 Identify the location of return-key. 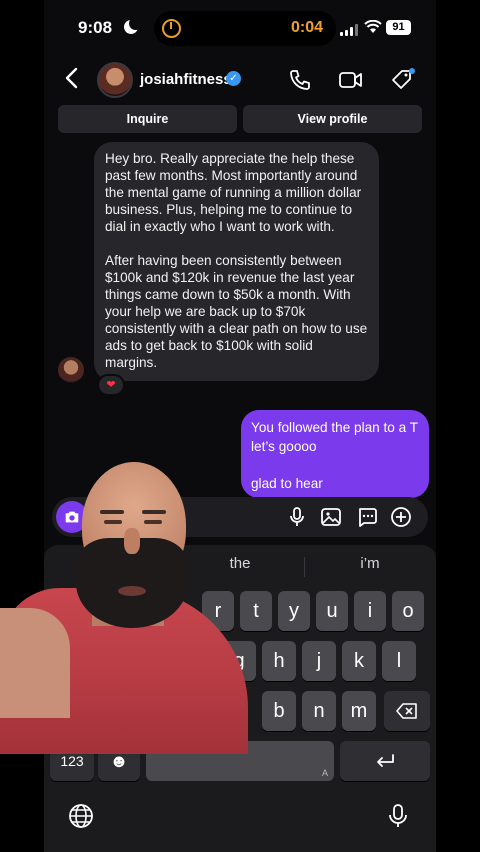
(385, 761).